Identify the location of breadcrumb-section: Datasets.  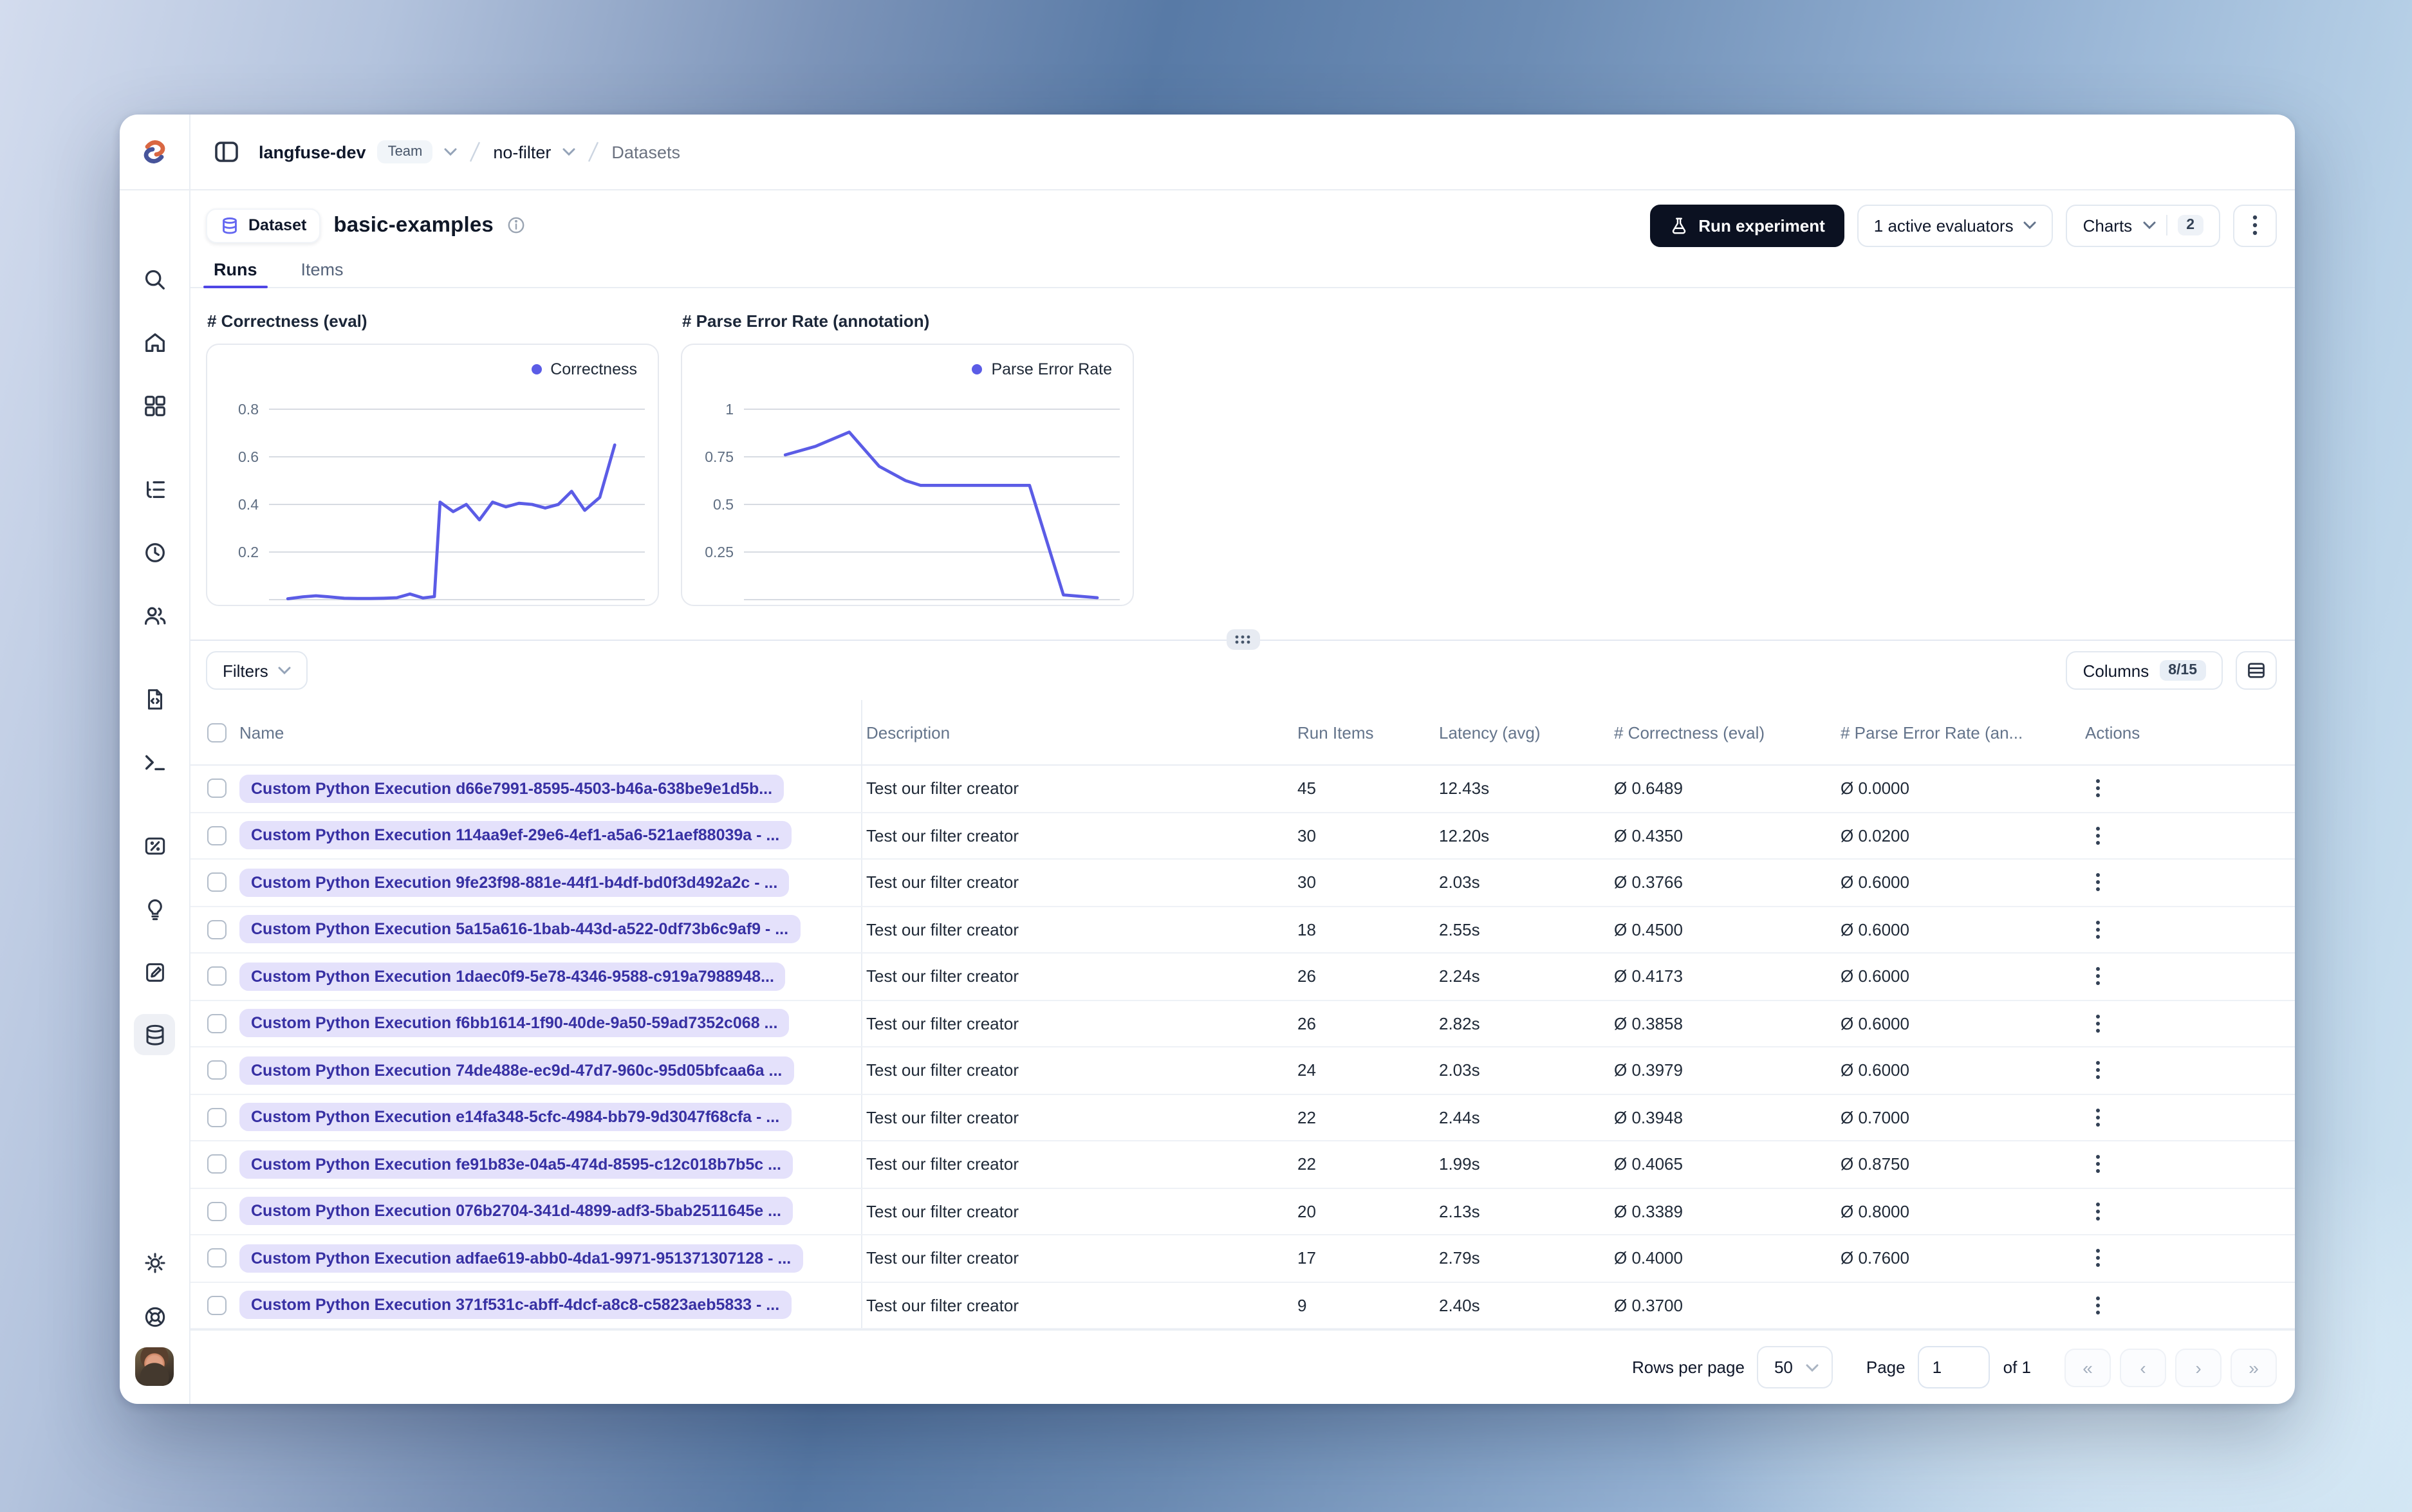
(645, 151).